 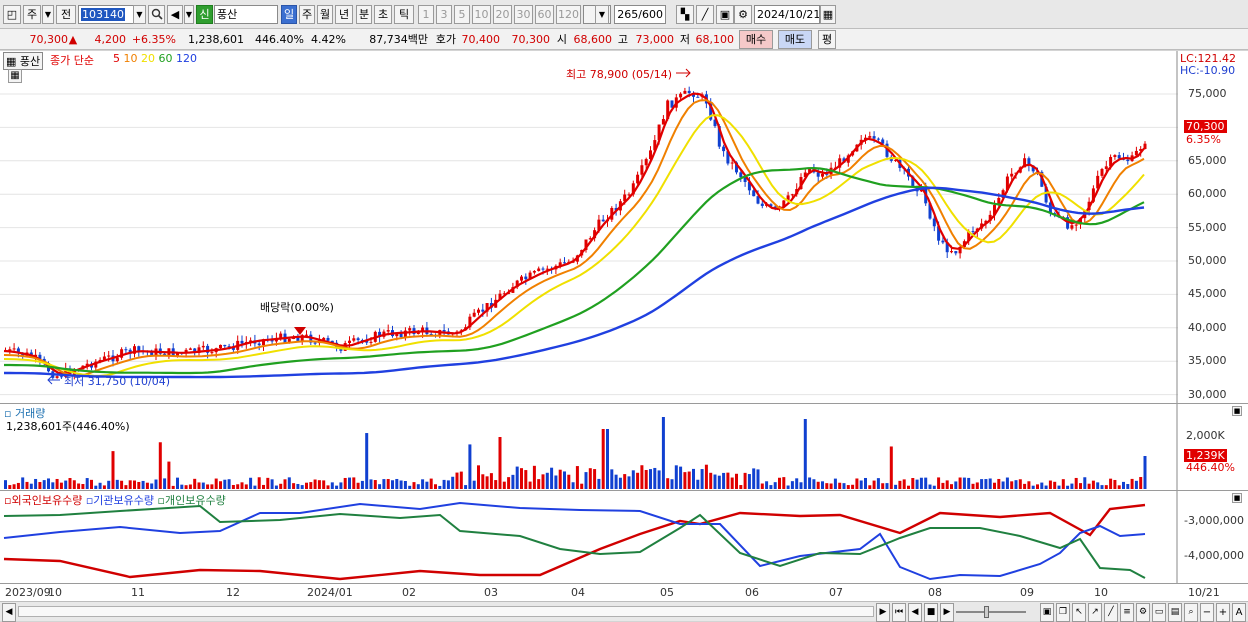 I want to click on price-y-tick: 60,000, so click(x=1207, y=194).